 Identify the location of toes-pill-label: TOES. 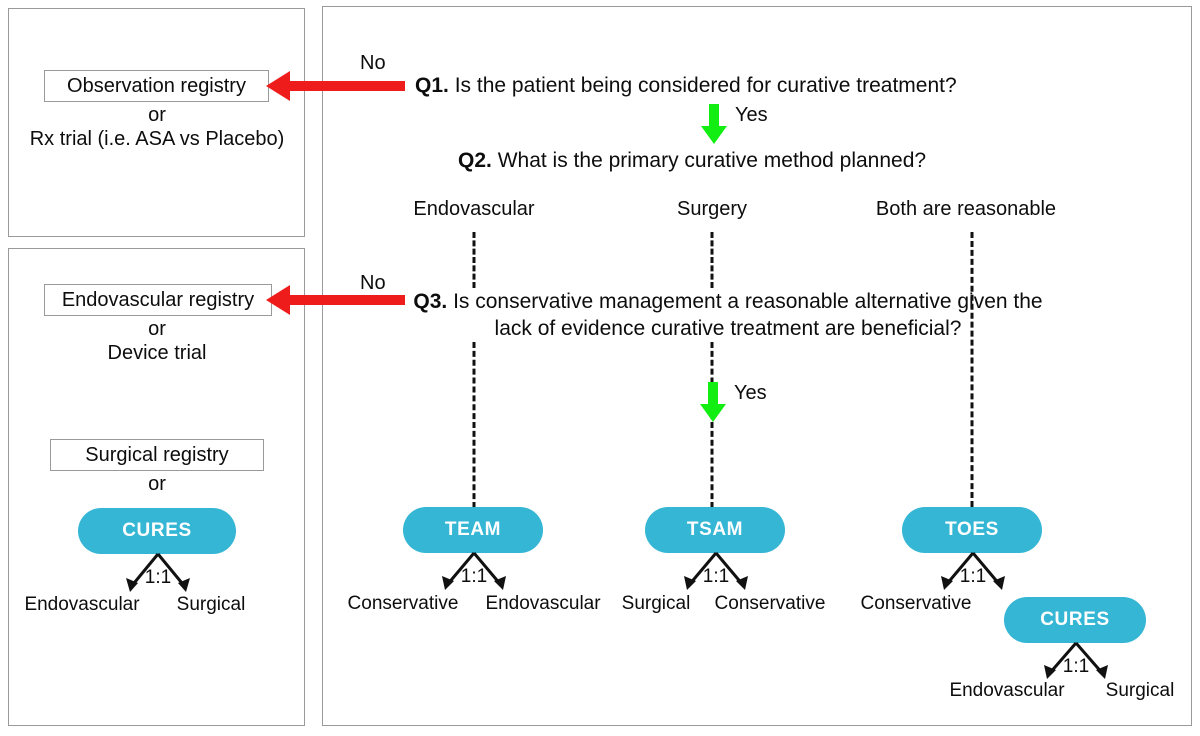
(972, 529).